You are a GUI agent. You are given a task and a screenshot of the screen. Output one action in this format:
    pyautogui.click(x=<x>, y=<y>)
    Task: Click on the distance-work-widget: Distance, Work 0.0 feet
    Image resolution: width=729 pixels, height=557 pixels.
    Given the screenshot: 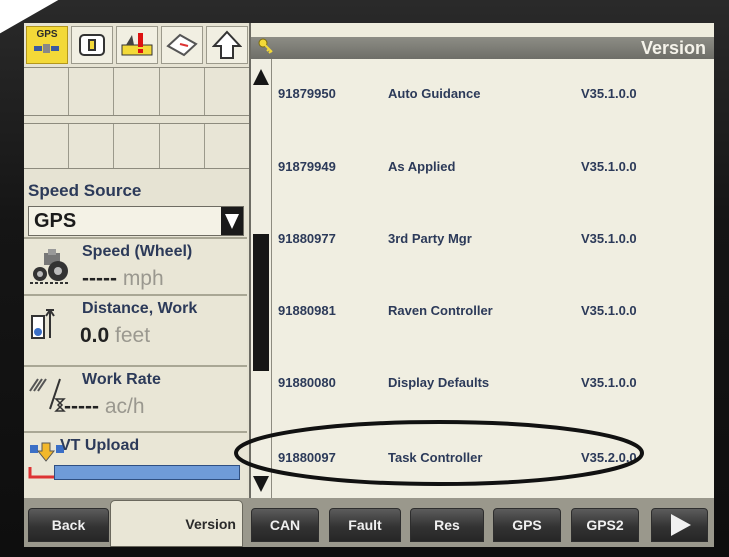 What is the action you would take?
    pyautogui.click(x=135, y=329)
    